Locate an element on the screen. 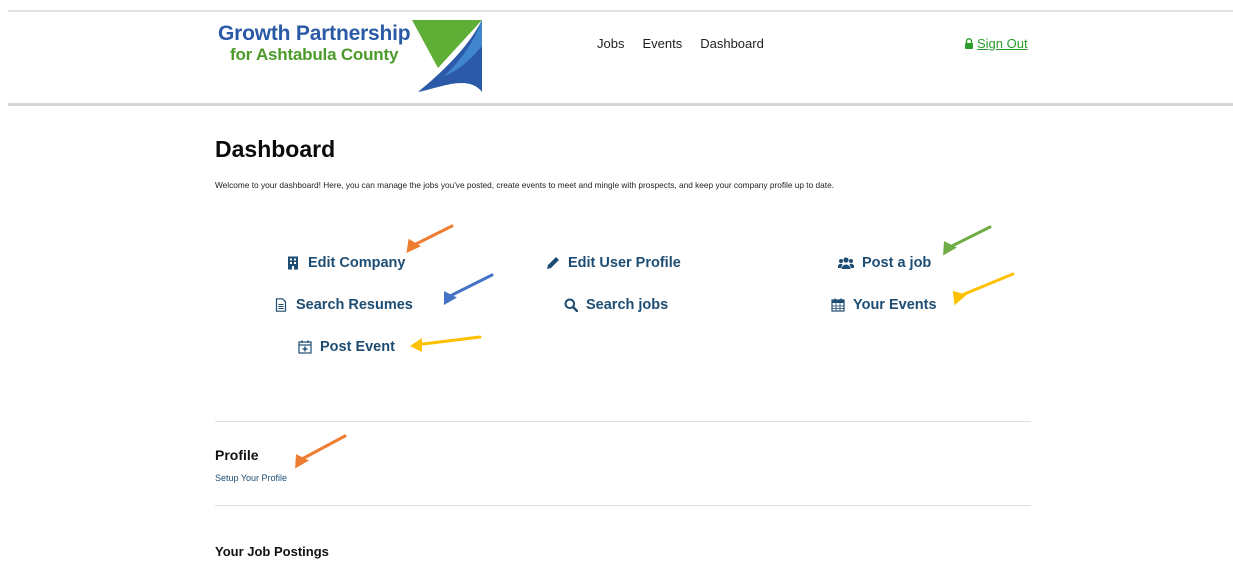 The image size is (1233, 561). setup-profile-link: Setup Your Profile is located at coordinates (251, 478).